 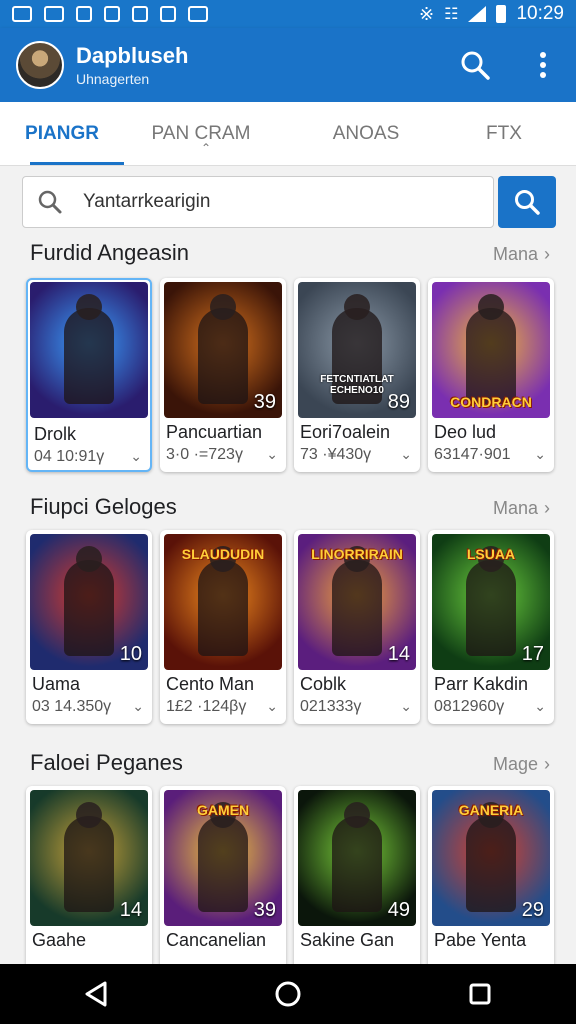 What do you see at coordinates (56, 684) in the screenshot?
I see `game-title: Uama` at bounding box center [56, 684].